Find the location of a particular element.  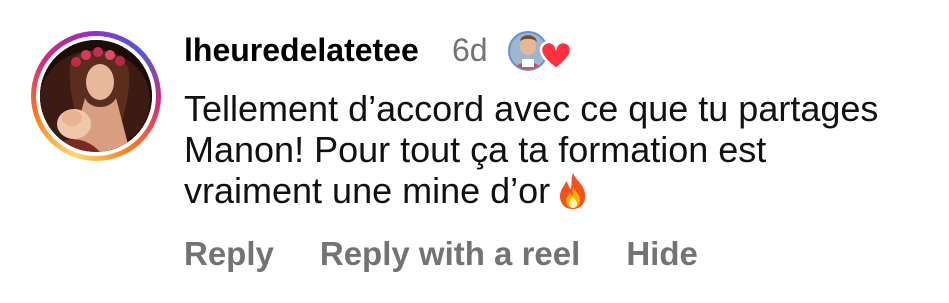

reply-with-reel-button: Reply with a reel is located at coordinates (450, 254).